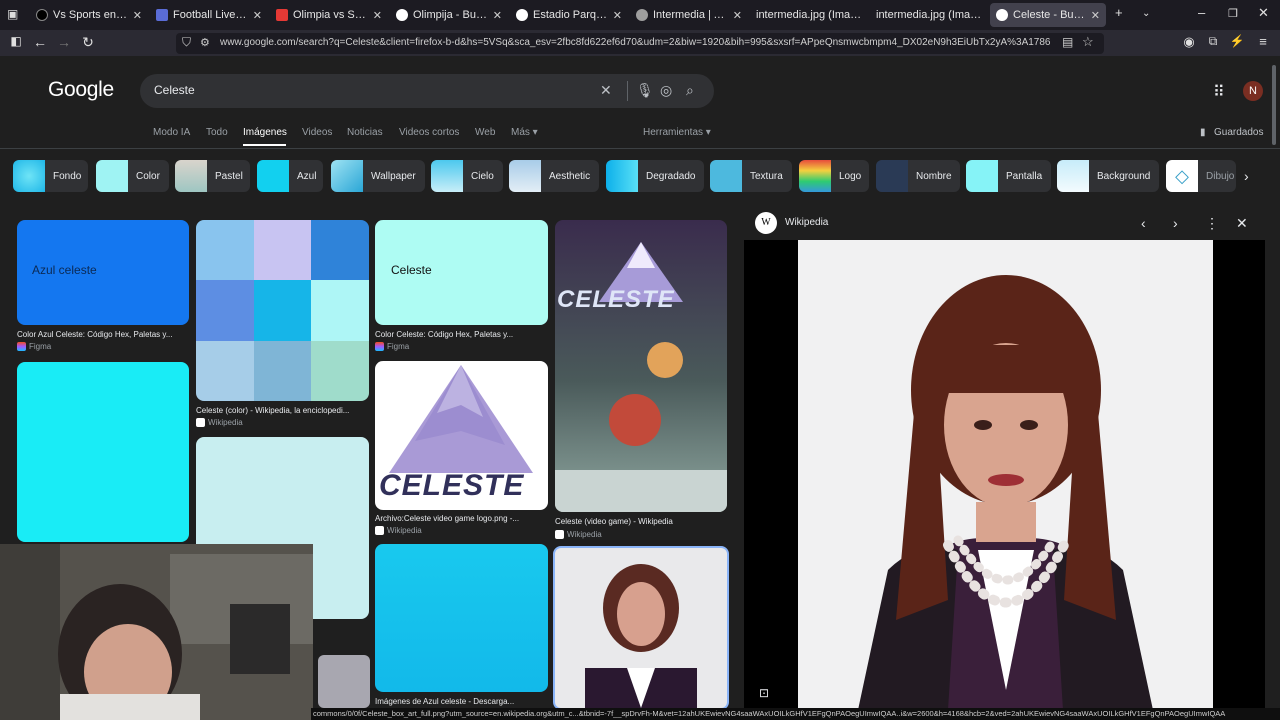 The width and height of the screenshot is (1280, 720). I want to click on reader-view-icon: ▤, so click(1067, 42).